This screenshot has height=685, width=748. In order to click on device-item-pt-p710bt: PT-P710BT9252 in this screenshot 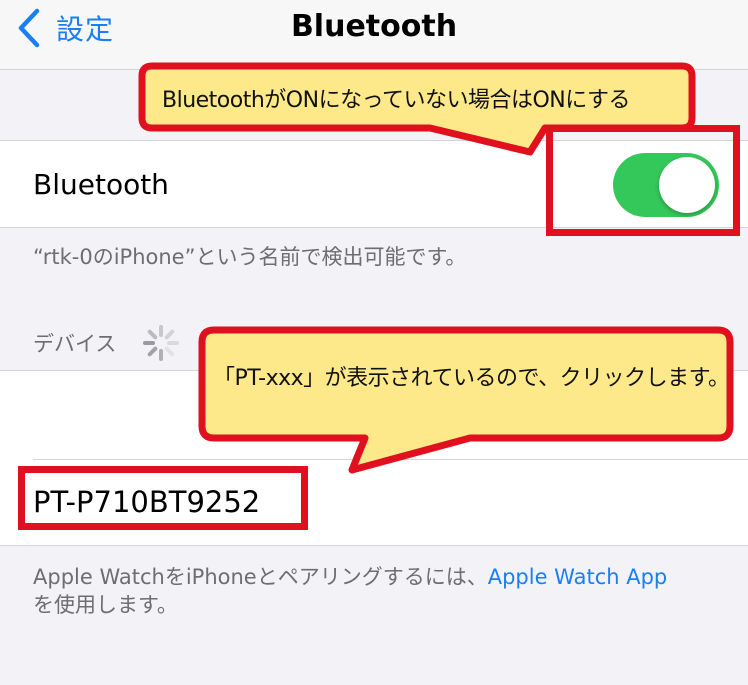, I will do `click(146, 502)`.